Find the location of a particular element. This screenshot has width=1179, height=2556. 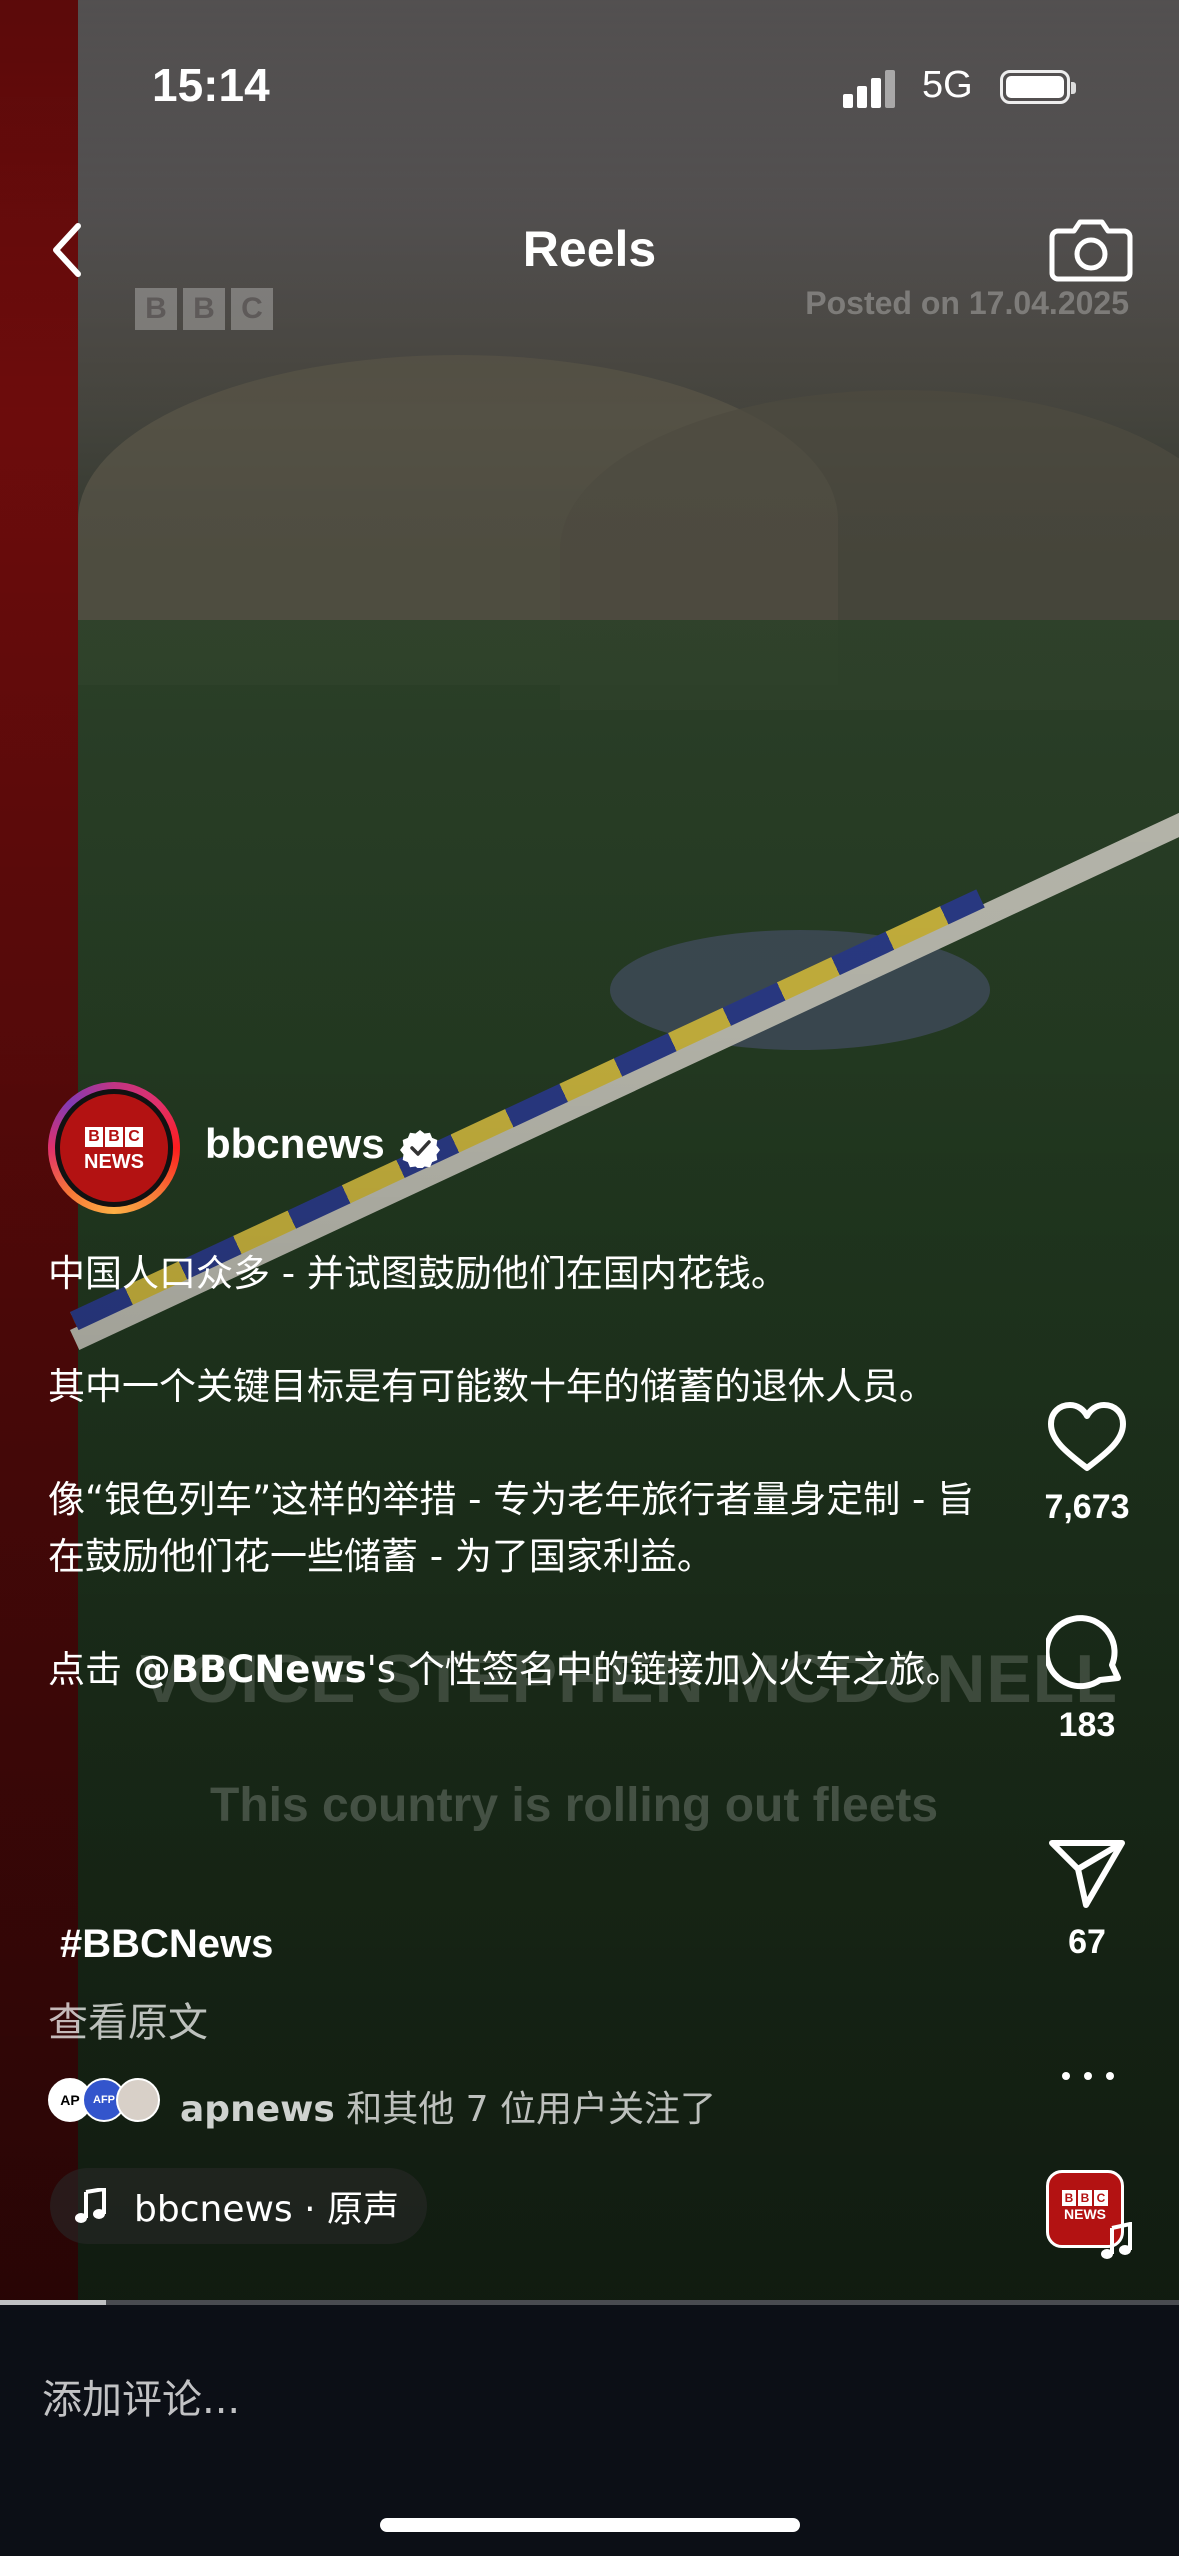

share-count: 67 is located at coordinates (1087, 1942).